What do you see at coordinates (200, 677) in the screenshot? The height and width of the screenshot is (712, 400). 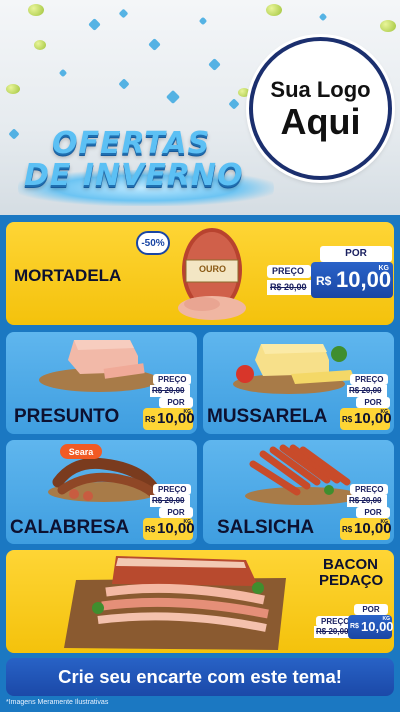 I see `cta-banner: Crie seu encarte com este tema!` at bounding box center [200, 677].